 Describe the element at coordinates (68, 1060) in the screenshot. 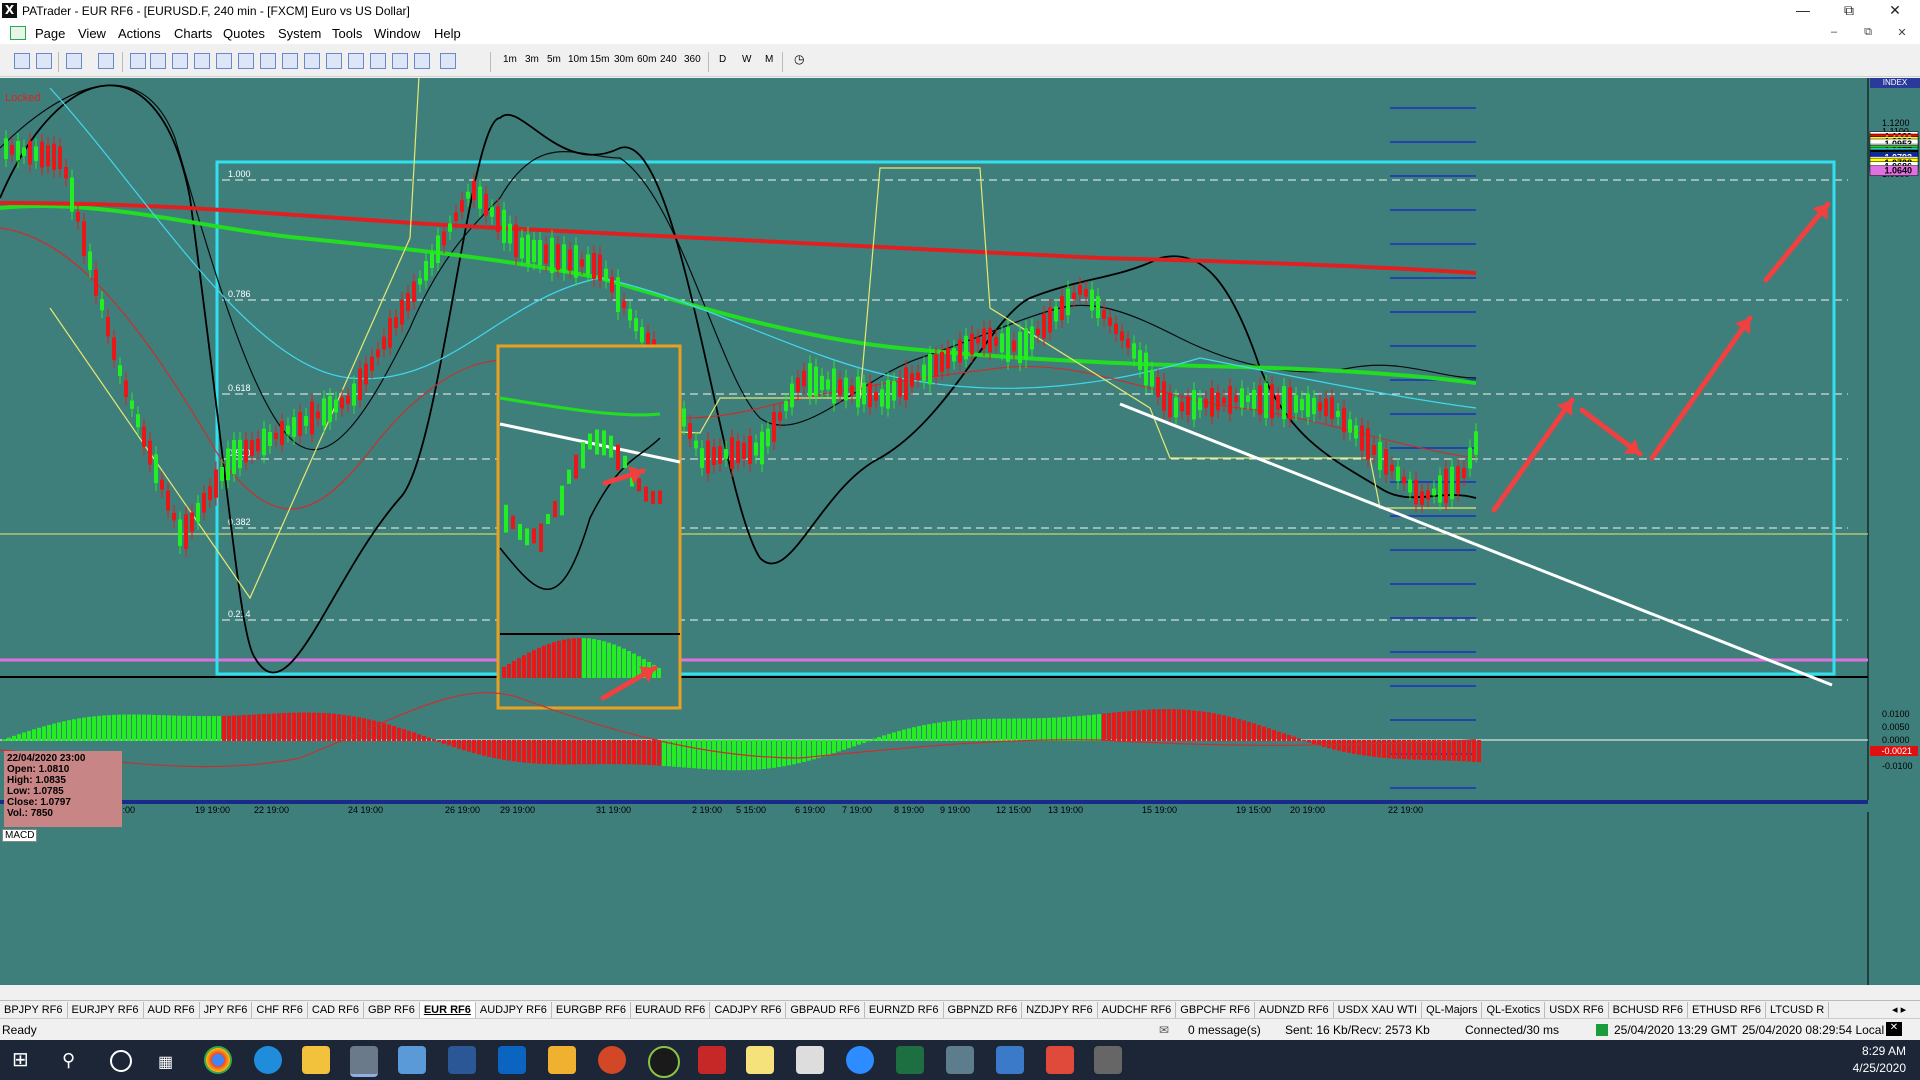

I see `search-icon: ⚲` at that location.